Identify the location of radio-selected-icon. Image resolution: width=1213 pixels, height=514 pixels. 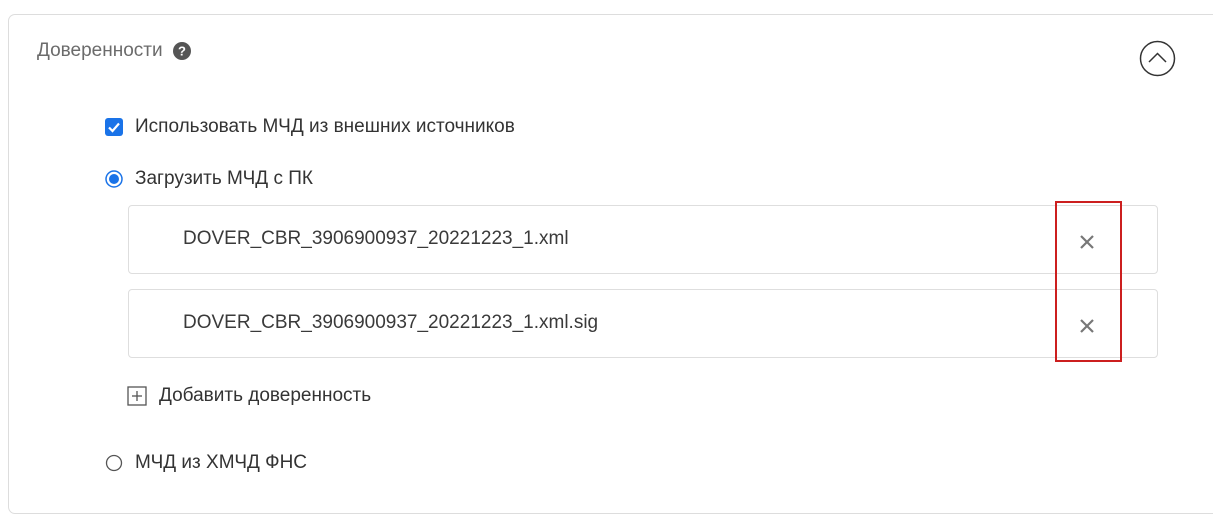
(114, 179).